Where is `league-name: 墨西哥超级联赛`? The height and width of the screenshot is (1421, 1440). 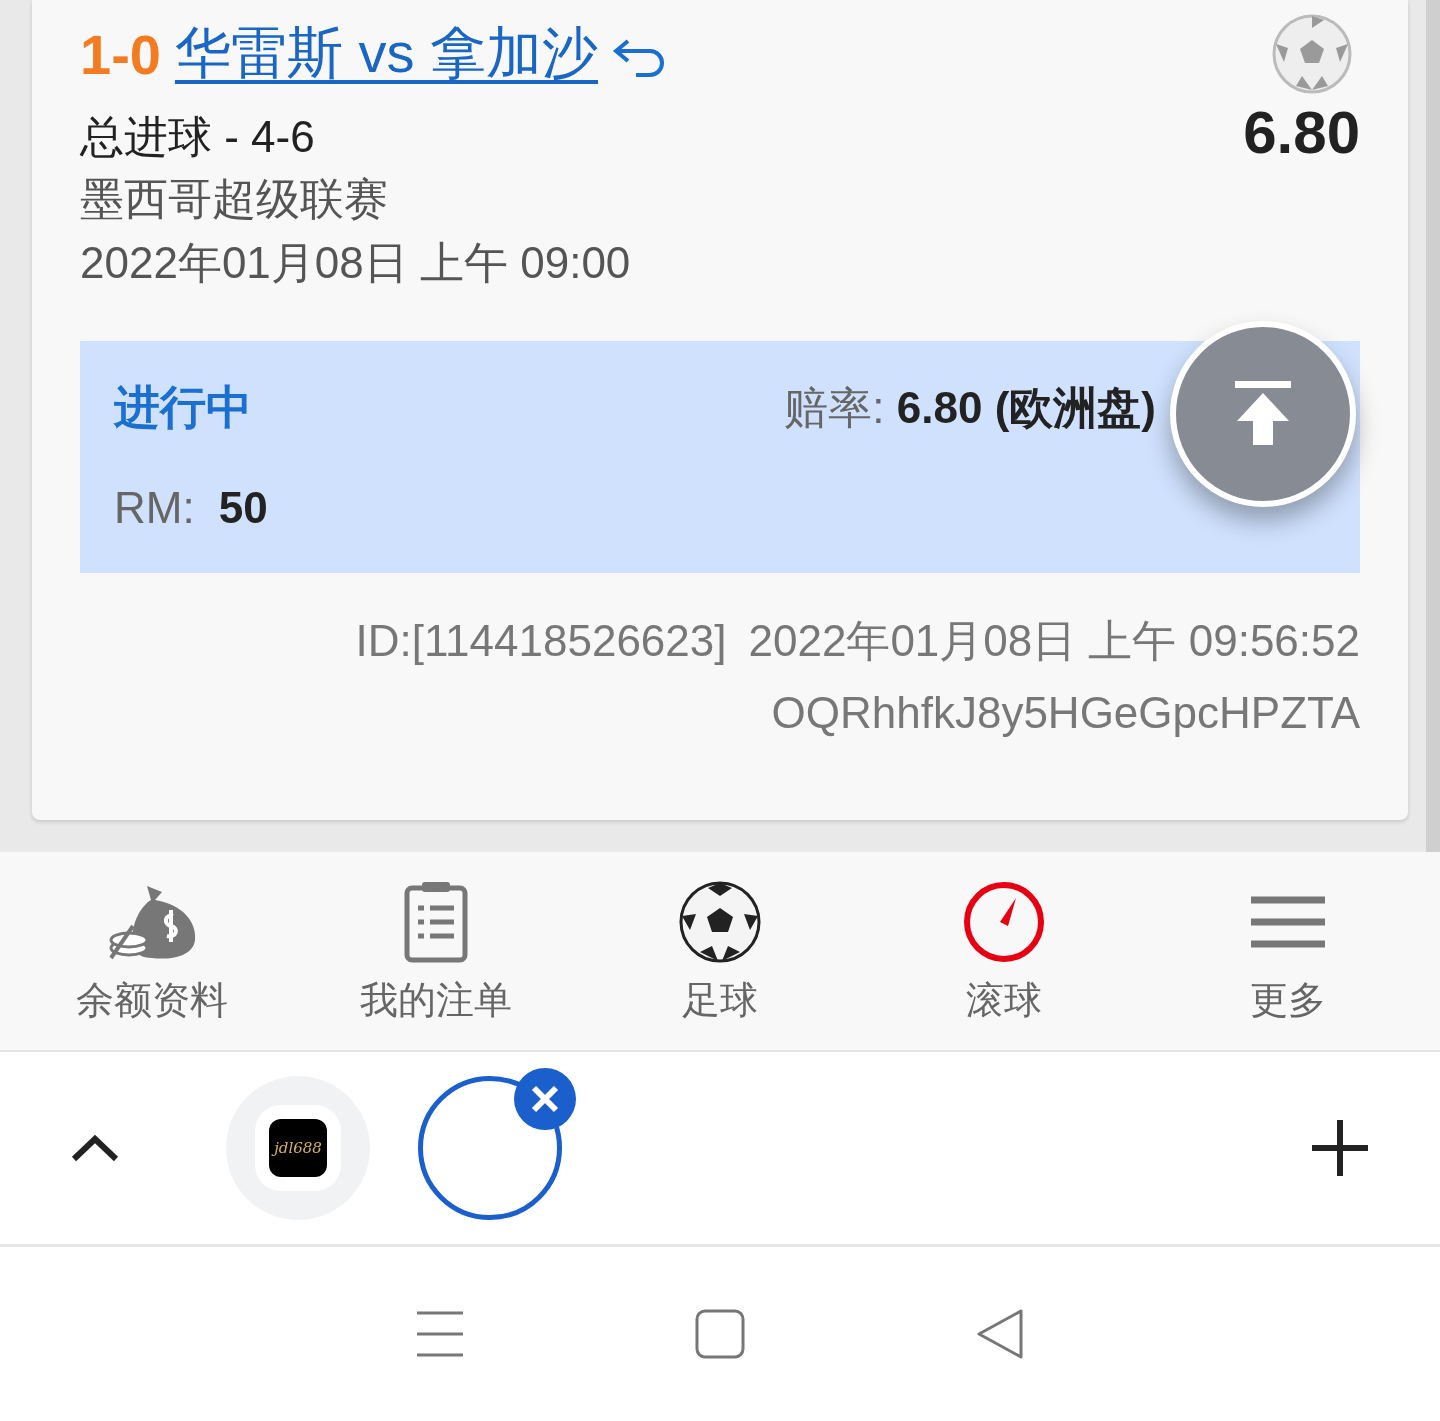
league-name: 墨西哥超级联赛 is located at coordinates (234, 199).